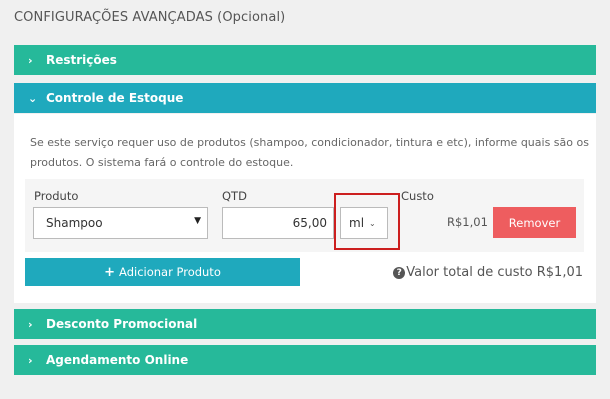 This screenshot has height=399, width=610. I want to click on custo-label: Custo, so click(417, 196).